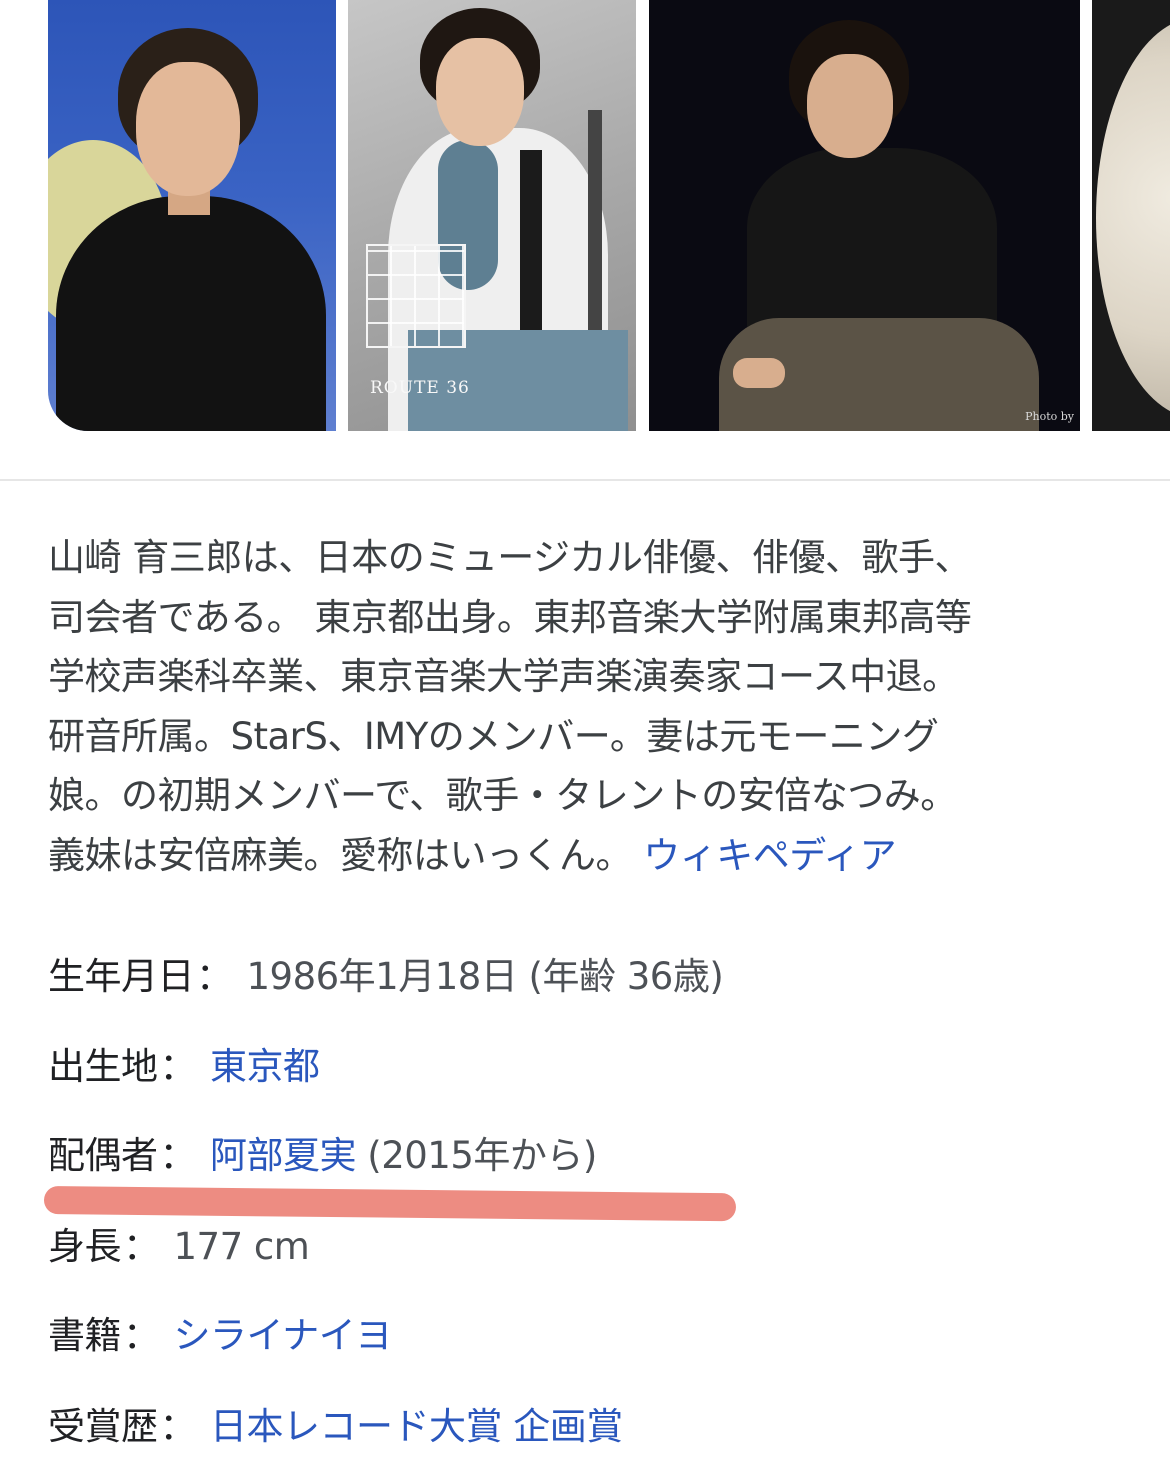  Describe the element at coordinates (121, 976) in the screenshot. I see `fact-label: 生年月日` at that location.